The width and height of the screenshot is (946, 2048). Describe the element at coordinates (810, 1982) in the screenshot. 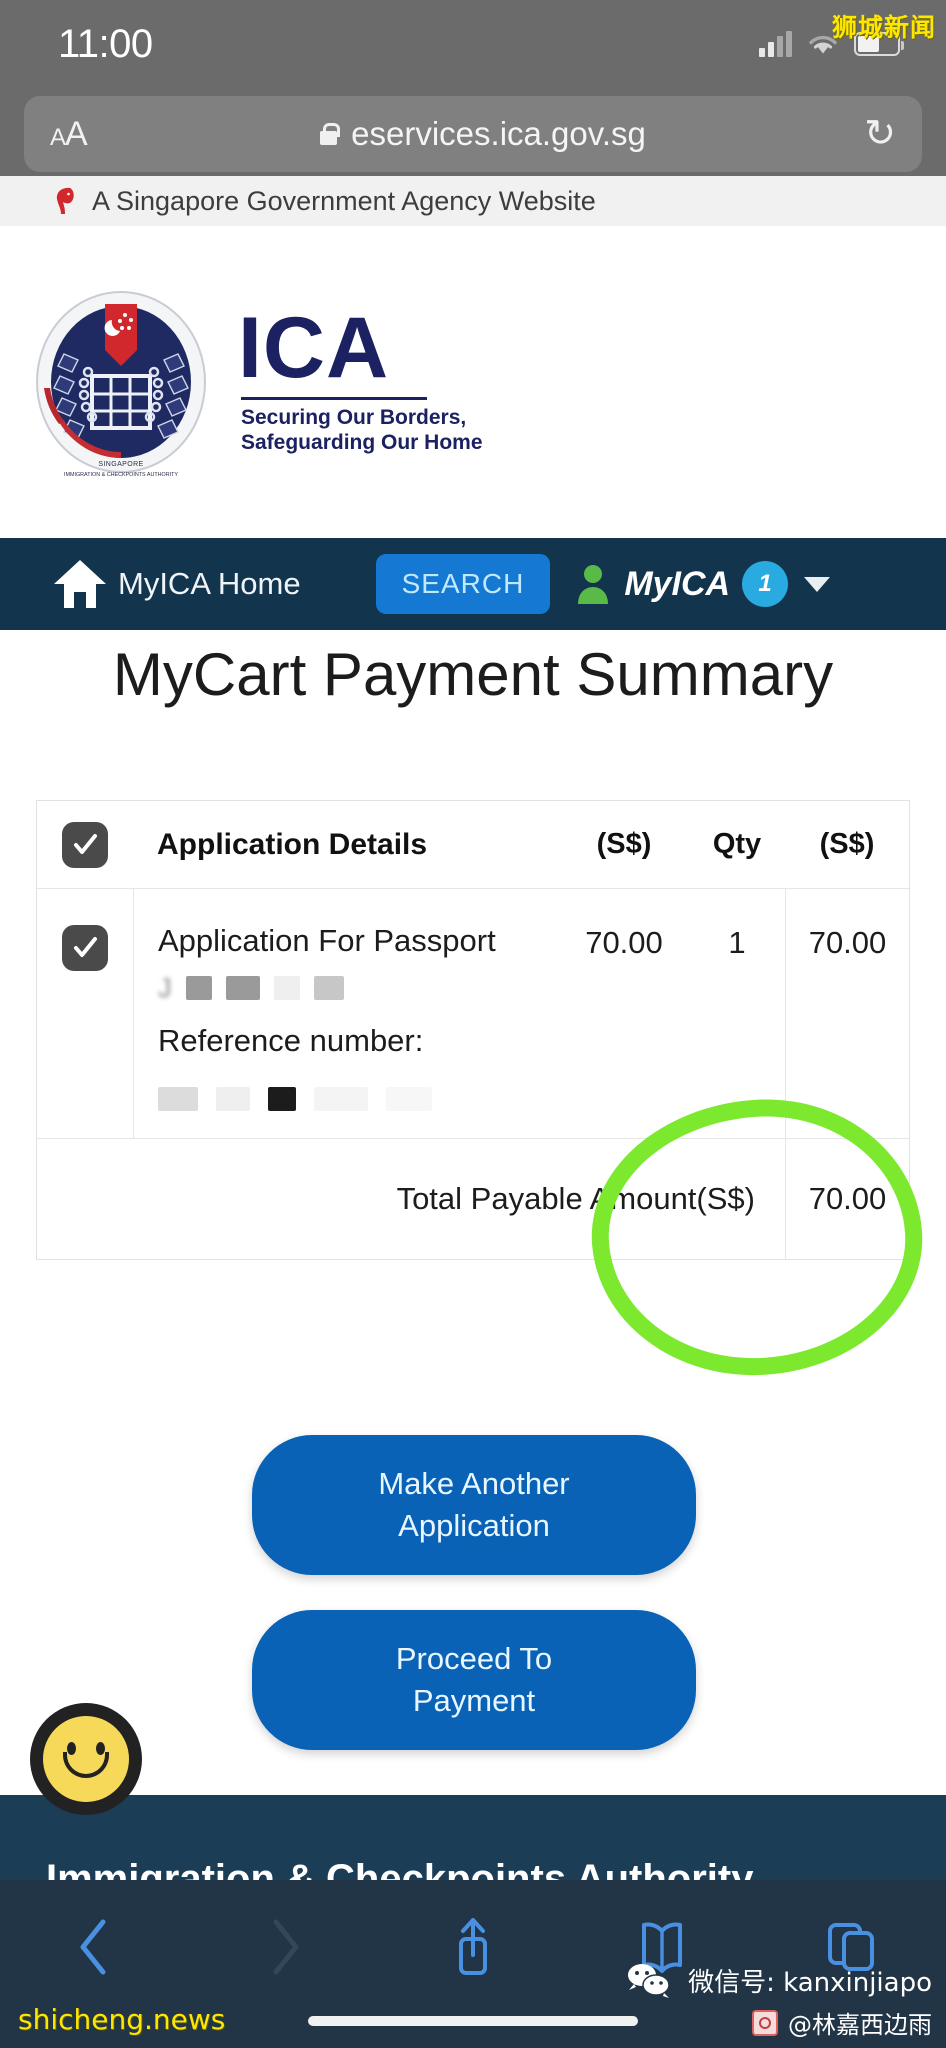

I see `wechat-id-text: 微信号: kanxinjiapo` at that location.